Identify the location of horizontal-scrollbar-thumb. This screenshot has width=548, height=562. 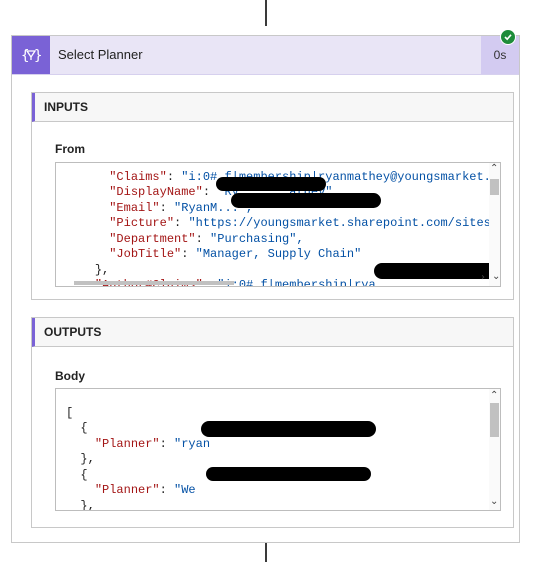
(154, 283).